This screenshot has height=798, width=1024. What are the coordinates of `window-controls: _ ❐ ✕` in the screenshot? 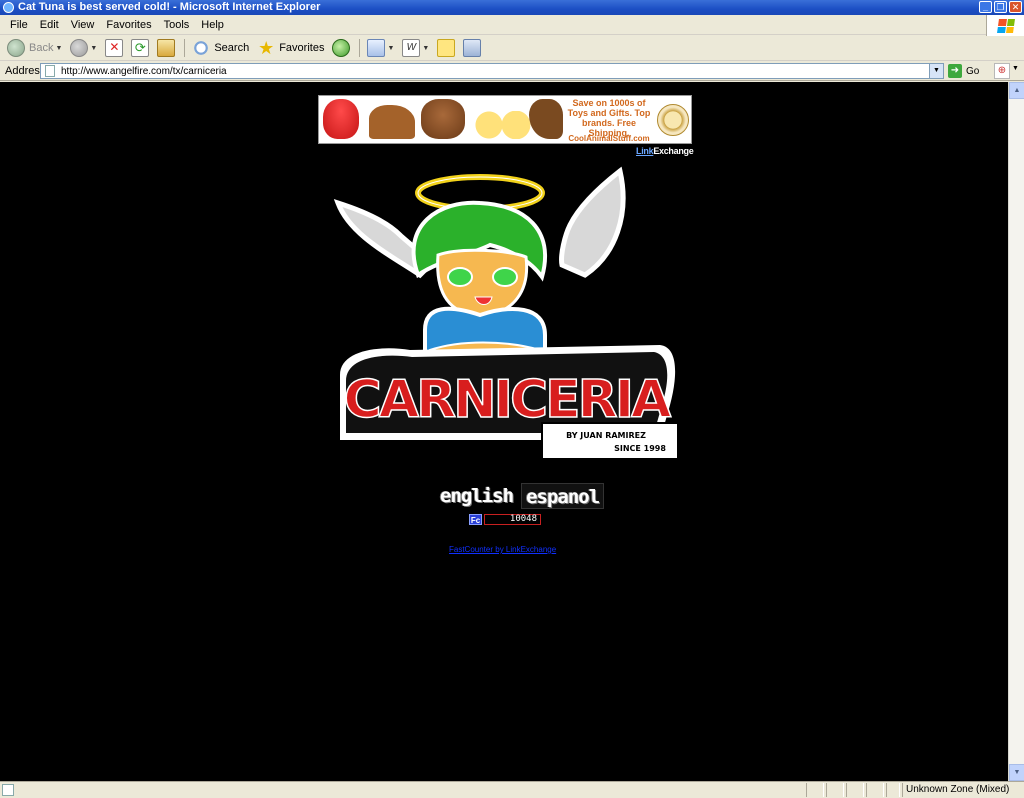 It's located at (1000, 7).